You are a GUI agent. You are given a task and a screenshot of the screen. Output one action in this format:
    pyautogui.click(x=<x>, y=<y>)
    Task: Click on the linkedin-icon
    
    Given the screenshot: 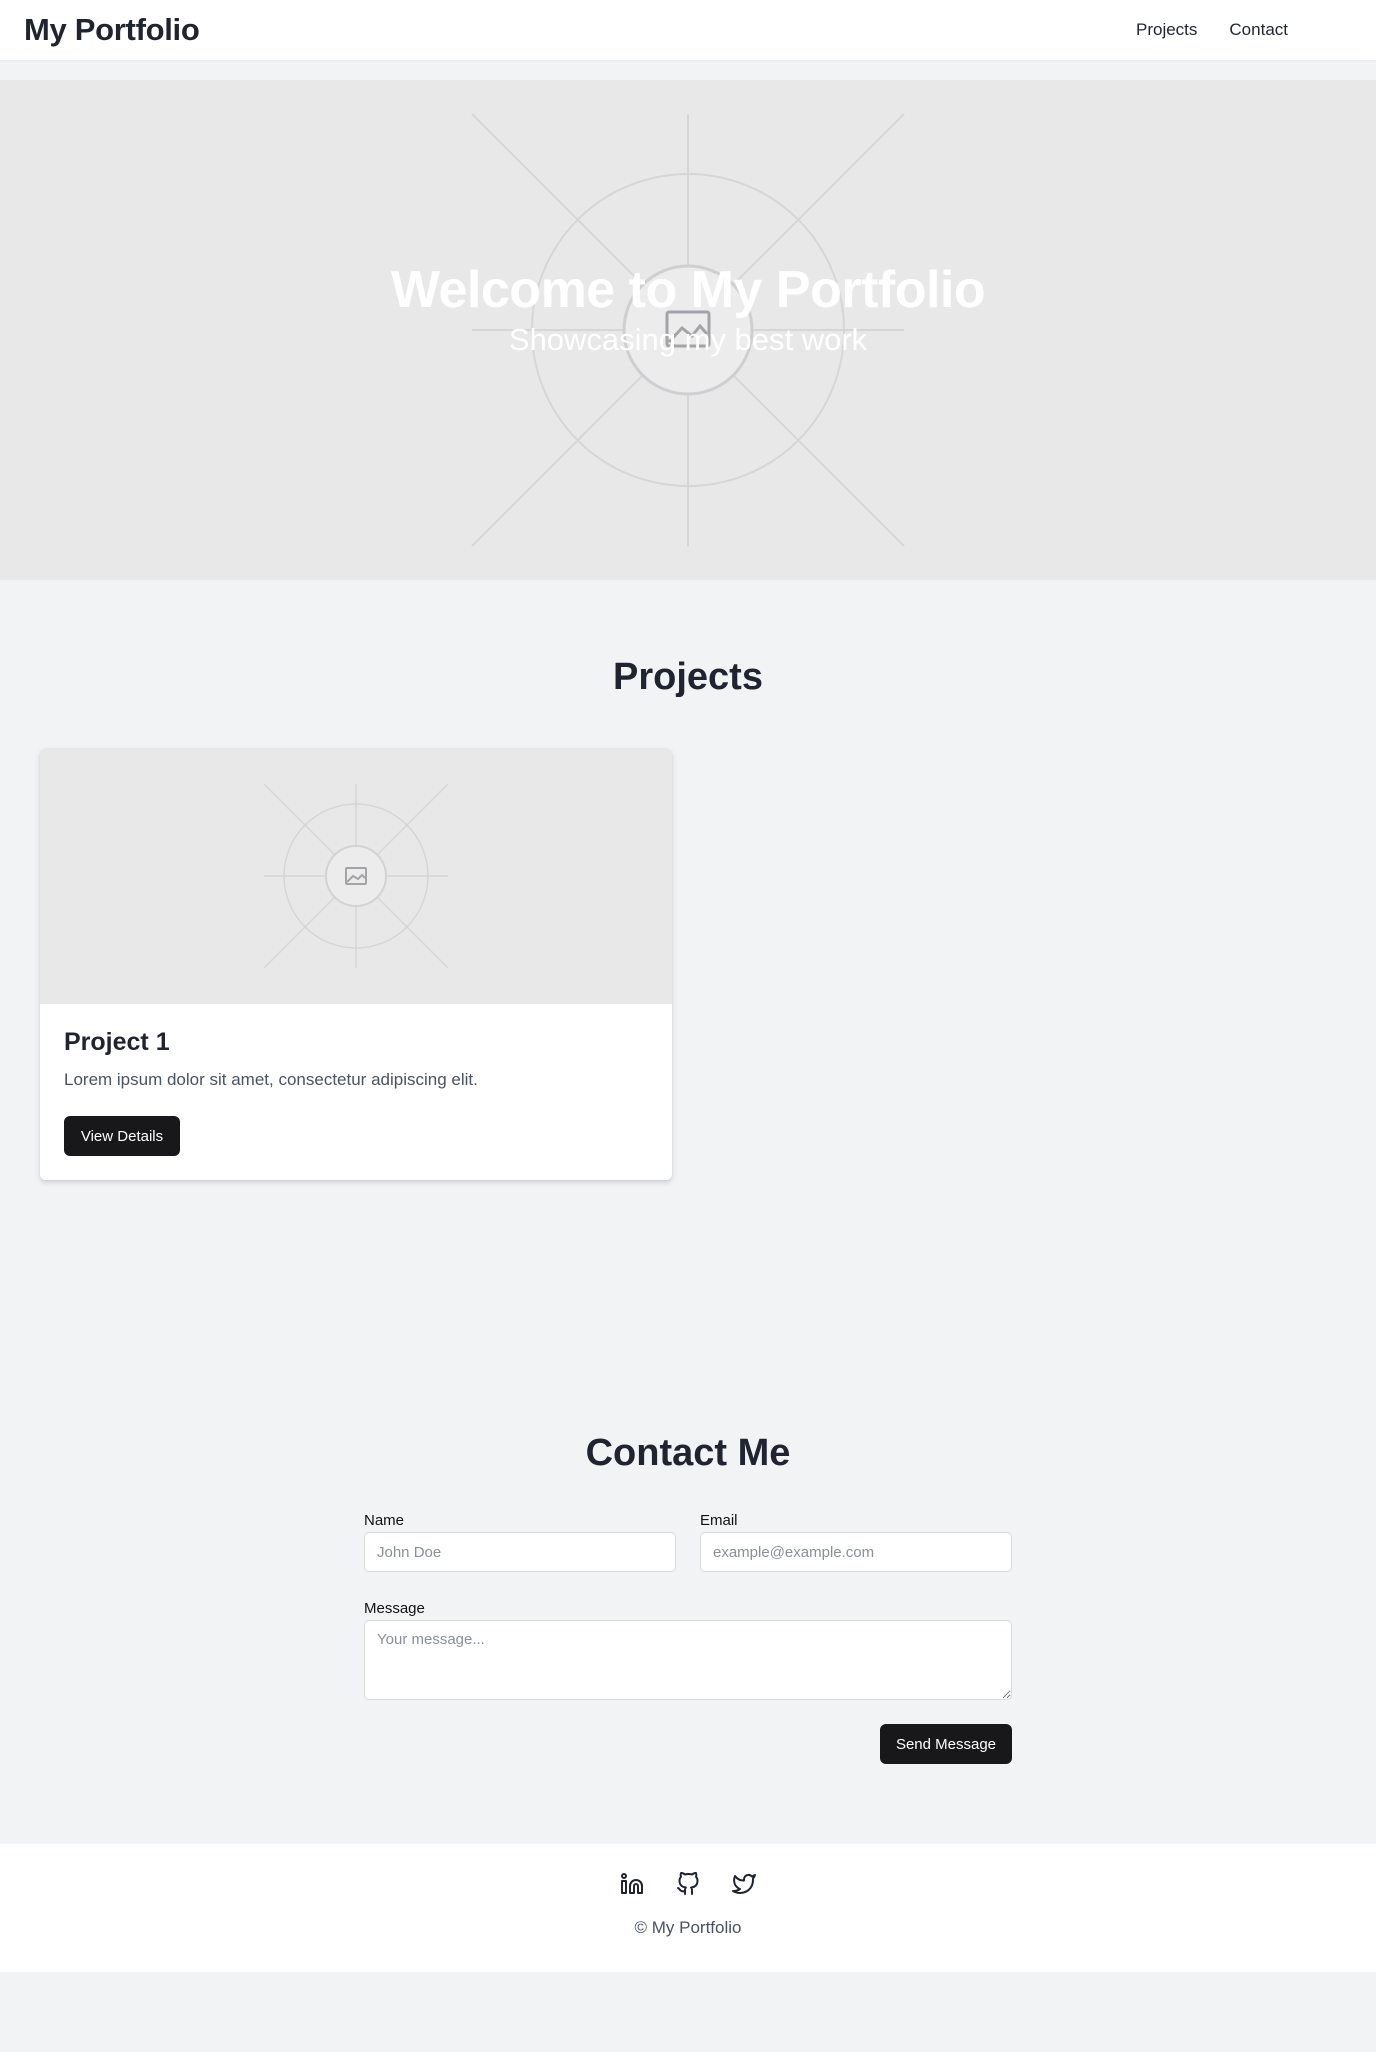 What is the action you would take?
    pyautogui.click(x=632, y=1884)
    